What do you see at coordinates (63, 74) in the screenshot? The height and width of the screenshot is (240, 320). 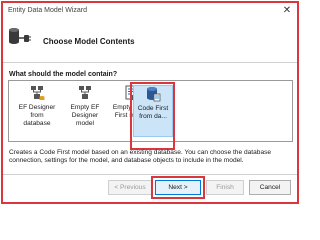 I see `model-contents-prompt: What should the model contain?` at bounding box center [63, 74].